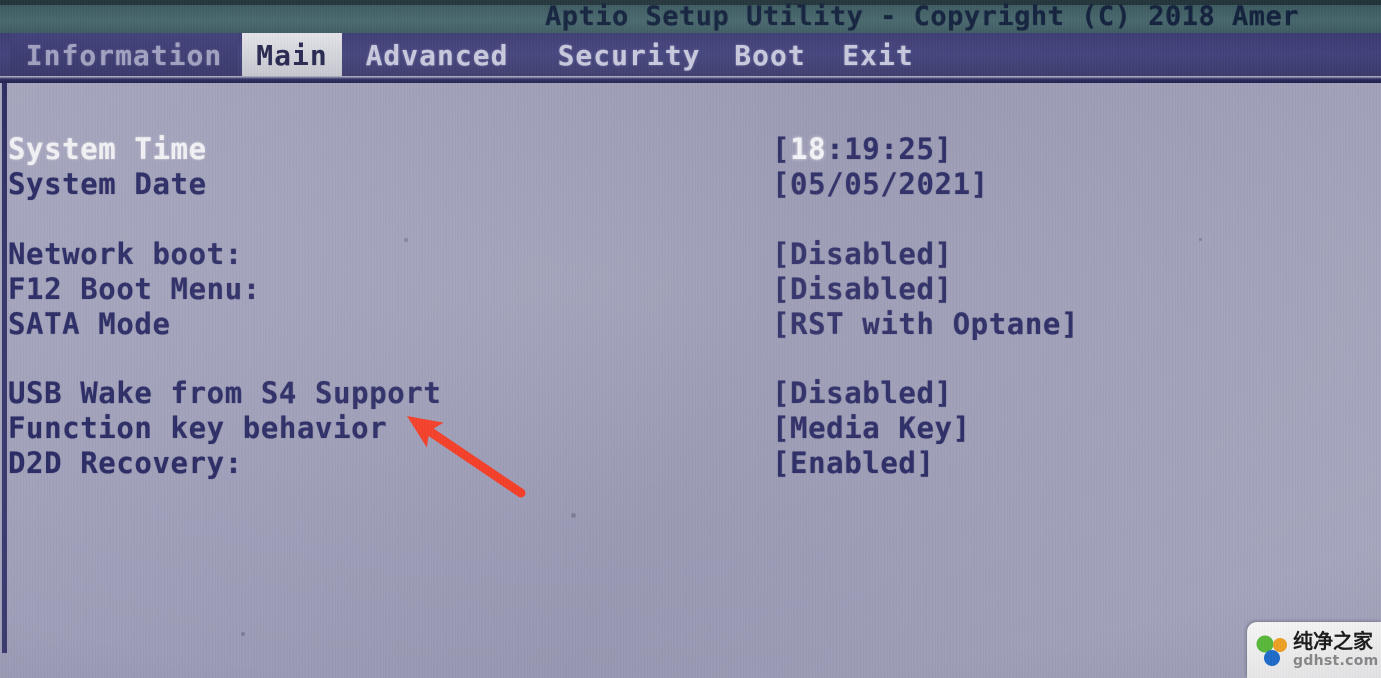  Describe the element at coordinates (125, 463) in the screenshot. I see `setting-label: D2D Recovery:` at that location.